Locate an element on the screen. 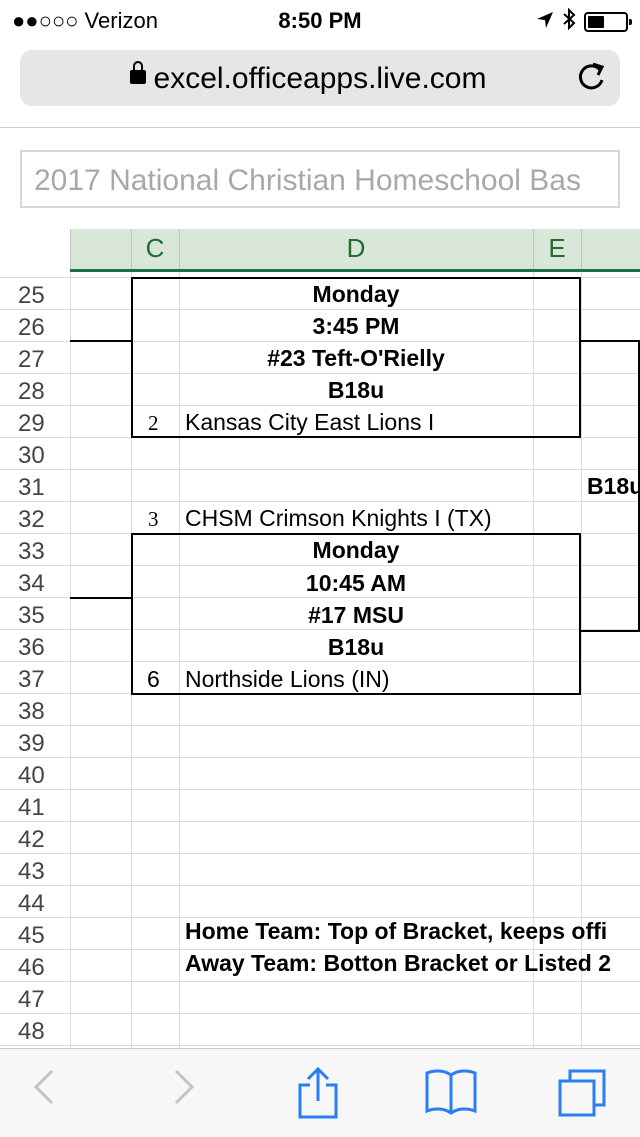 Image resolution: width=640 pixels, height=1137 pixels. game1-division: B18u is located at coordinates (356, 390).